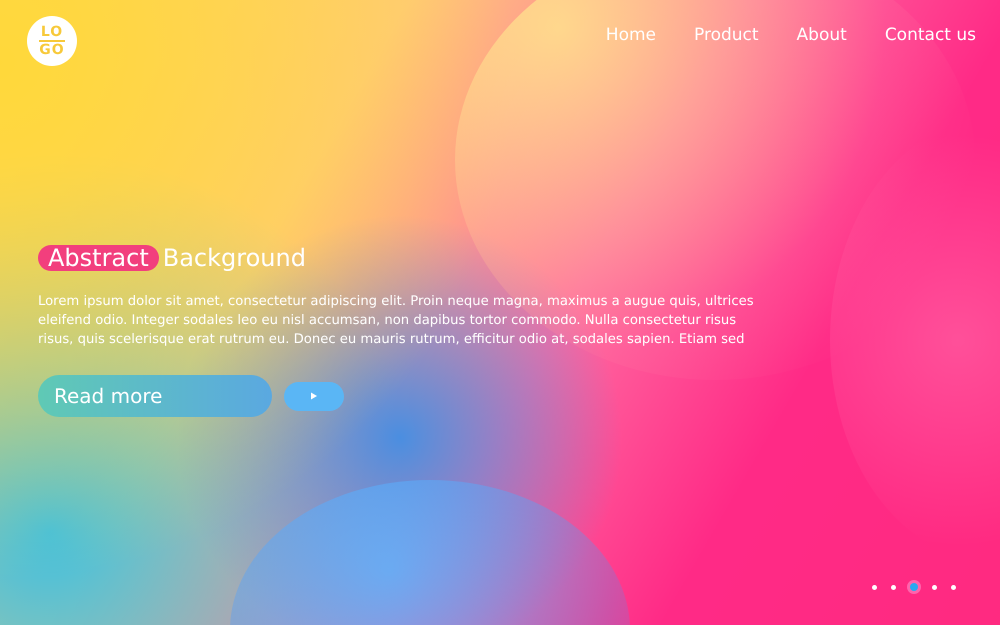 The width and height of the screenshot is (1000, 625). Describe the element at coordinates (631, 35) in the screenshot. I see `nav-link: Home` at that location.